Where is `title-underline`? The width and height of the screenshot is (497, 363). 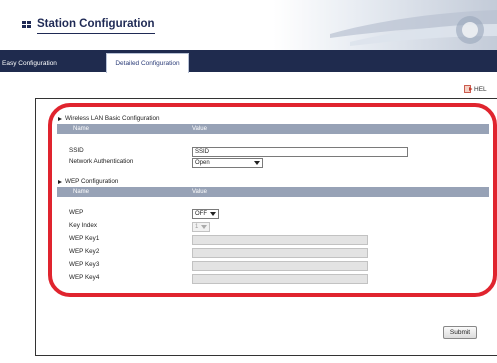
title-underline is located at coordinates (96, 33).